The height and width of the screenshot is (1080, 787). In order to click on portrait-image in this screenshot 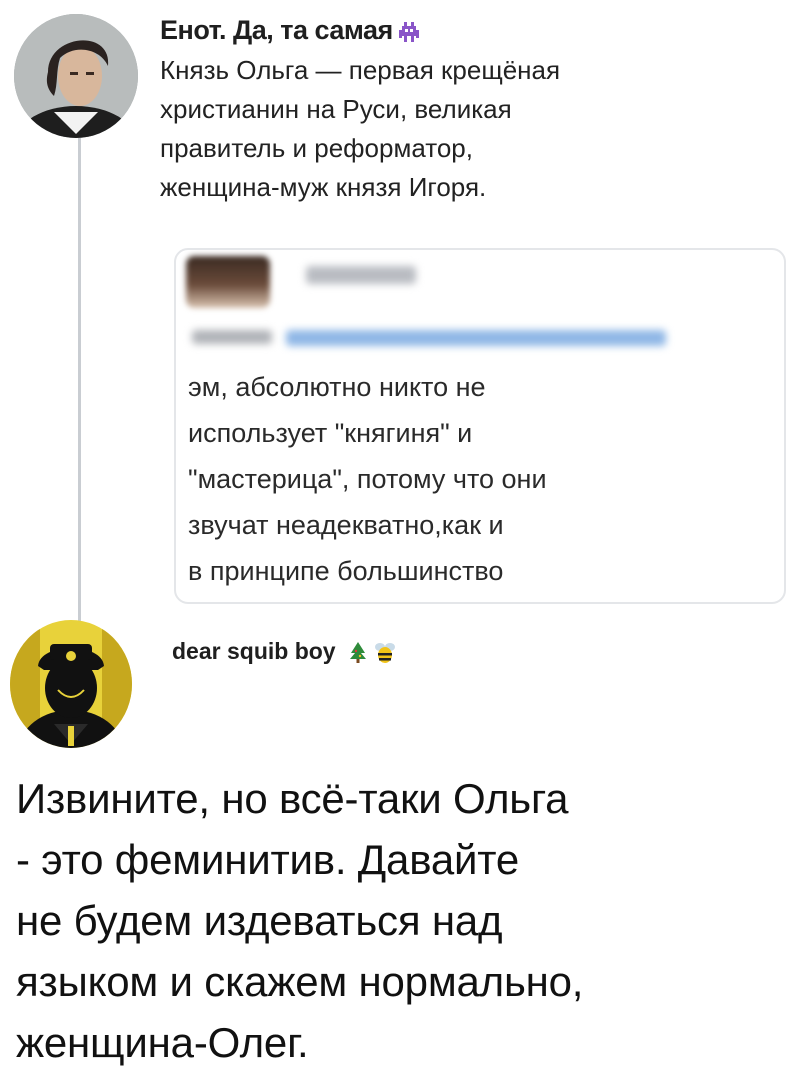, I will do `click(76, 76)`.